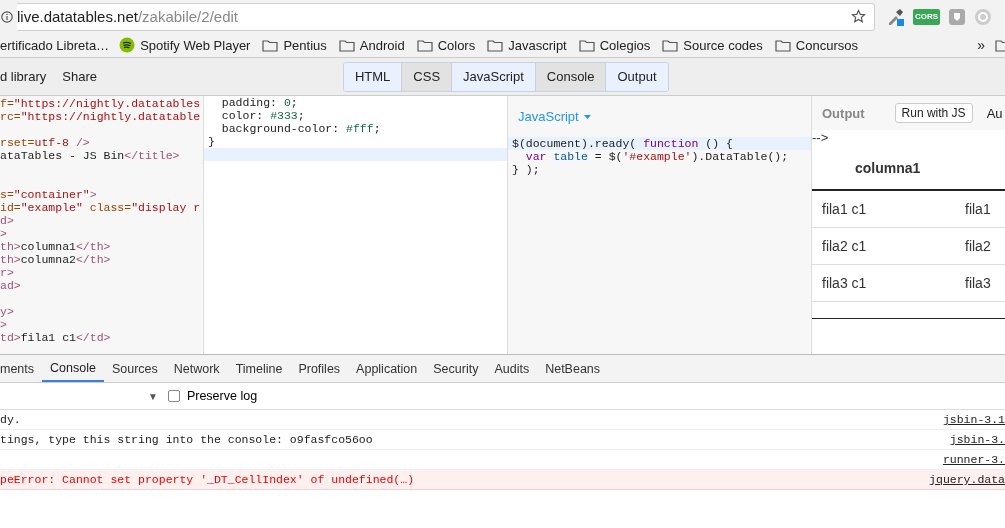 This screenshot has width=1005, height=528. What do you see at coordinates (537, 45) in the screenshot?
I see `bookmark-link: Javascript` at bounding box center [537, 45].